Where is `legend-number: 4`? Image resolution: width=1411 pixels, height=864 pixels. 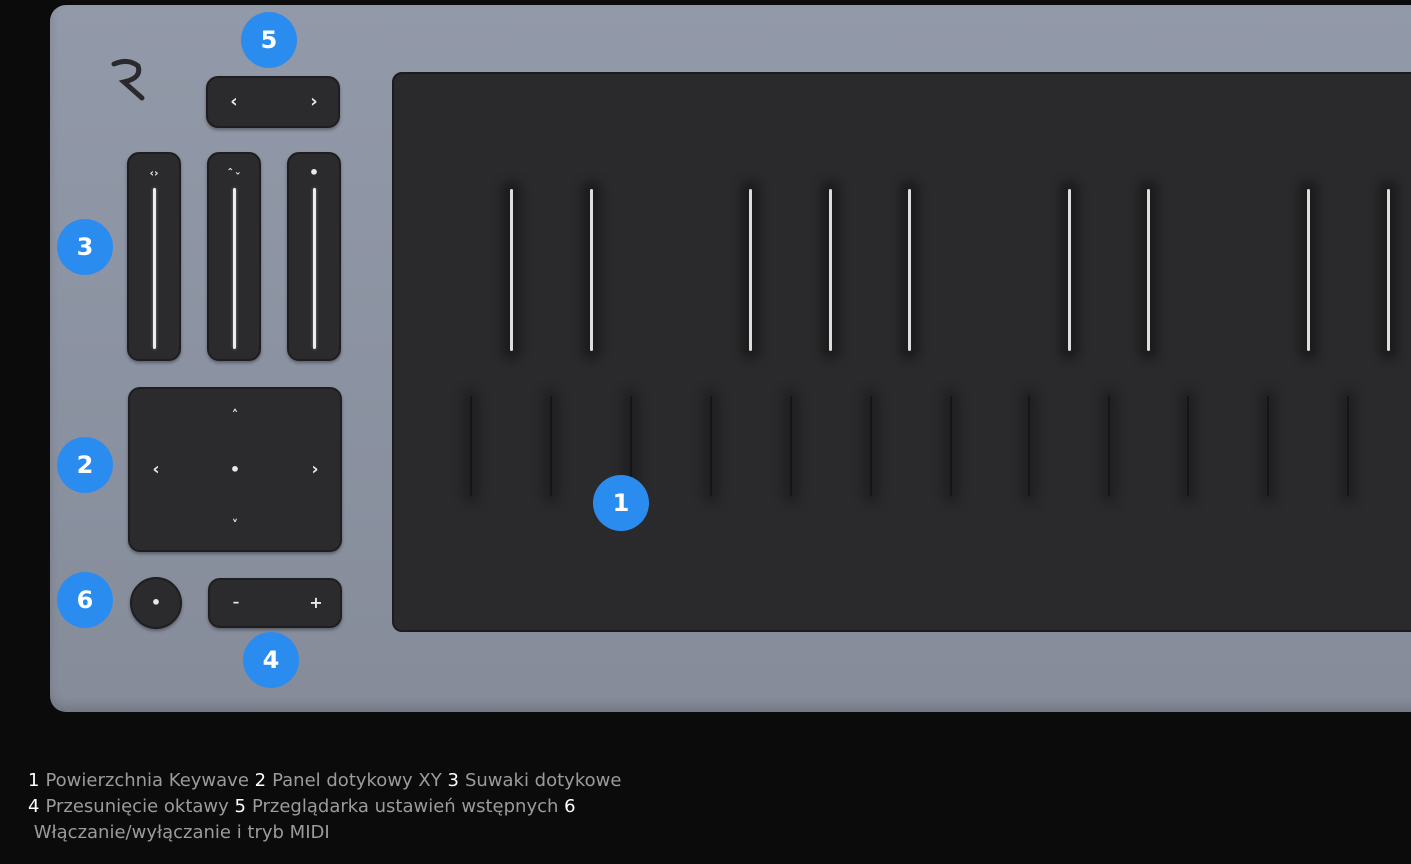 legend-number: 4 is located at coordinates (34, 806).